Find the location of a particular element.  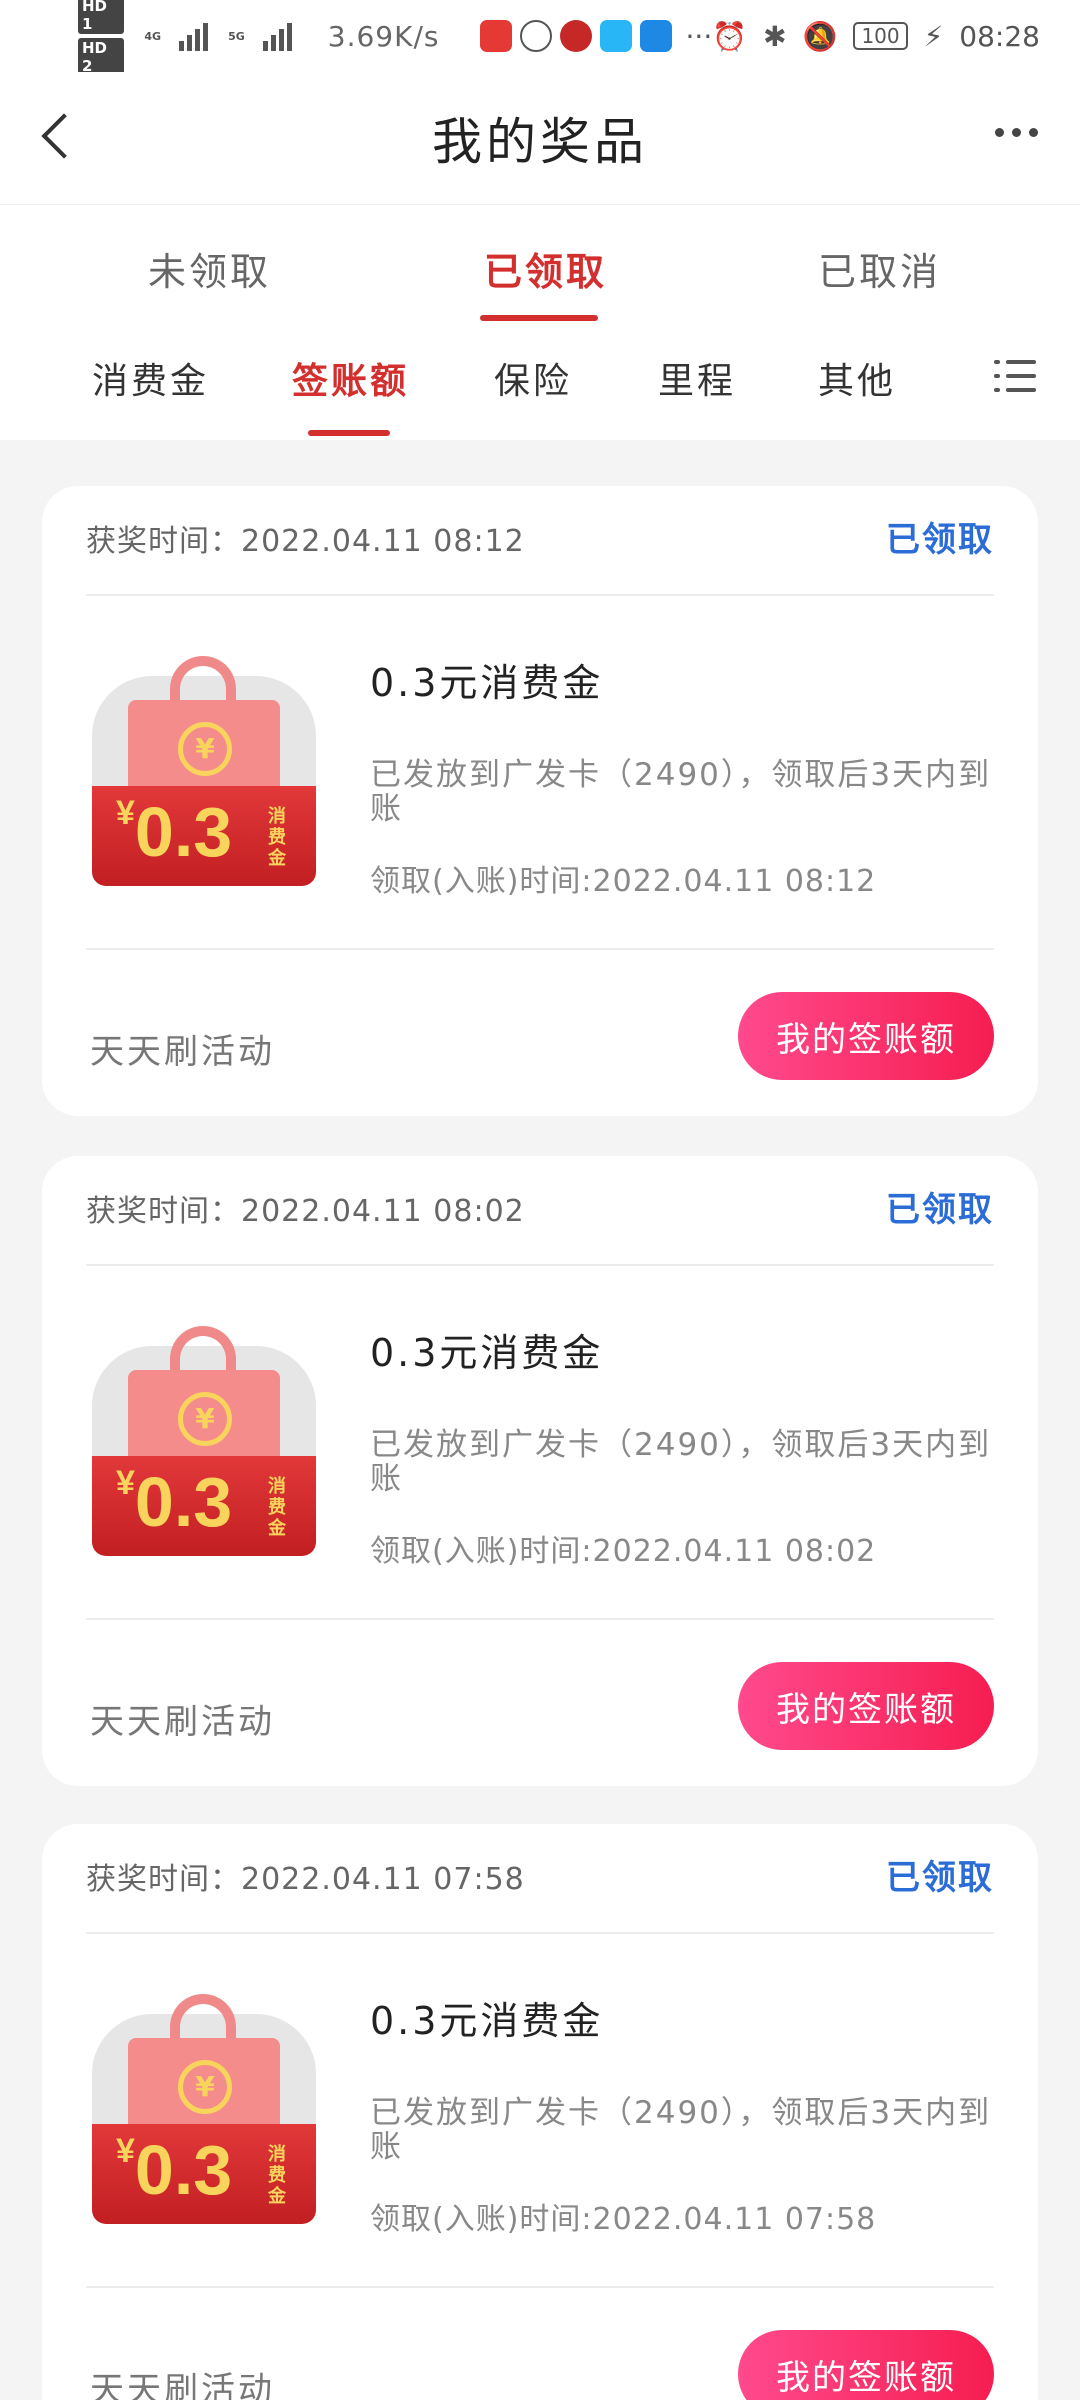

clock: 08:28 is located at coordinates (999, 36).